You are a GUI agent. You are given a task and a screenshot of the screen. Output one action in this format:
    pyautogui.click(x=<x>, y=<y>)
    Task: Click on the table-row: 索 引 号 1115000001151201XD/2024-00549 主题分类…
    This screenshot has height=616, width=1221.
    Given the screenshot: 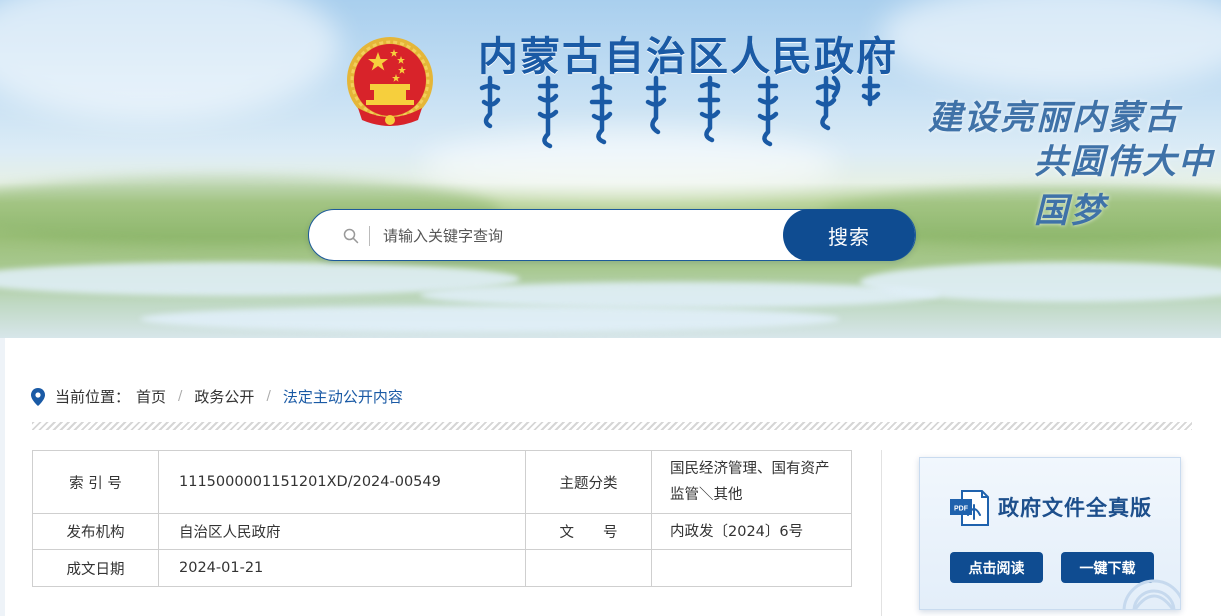 What is the action you would take?
    pyautogui.click(x=442, y=482)
    